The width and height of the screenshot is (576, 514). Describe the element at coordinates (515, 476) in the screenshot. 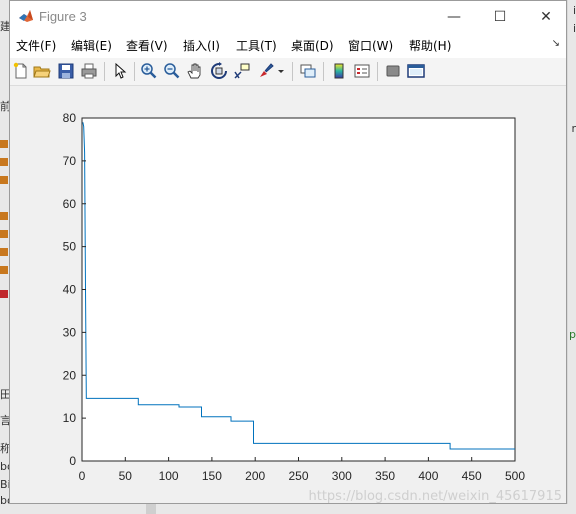

I see `x-tick-label: 500` at that location.